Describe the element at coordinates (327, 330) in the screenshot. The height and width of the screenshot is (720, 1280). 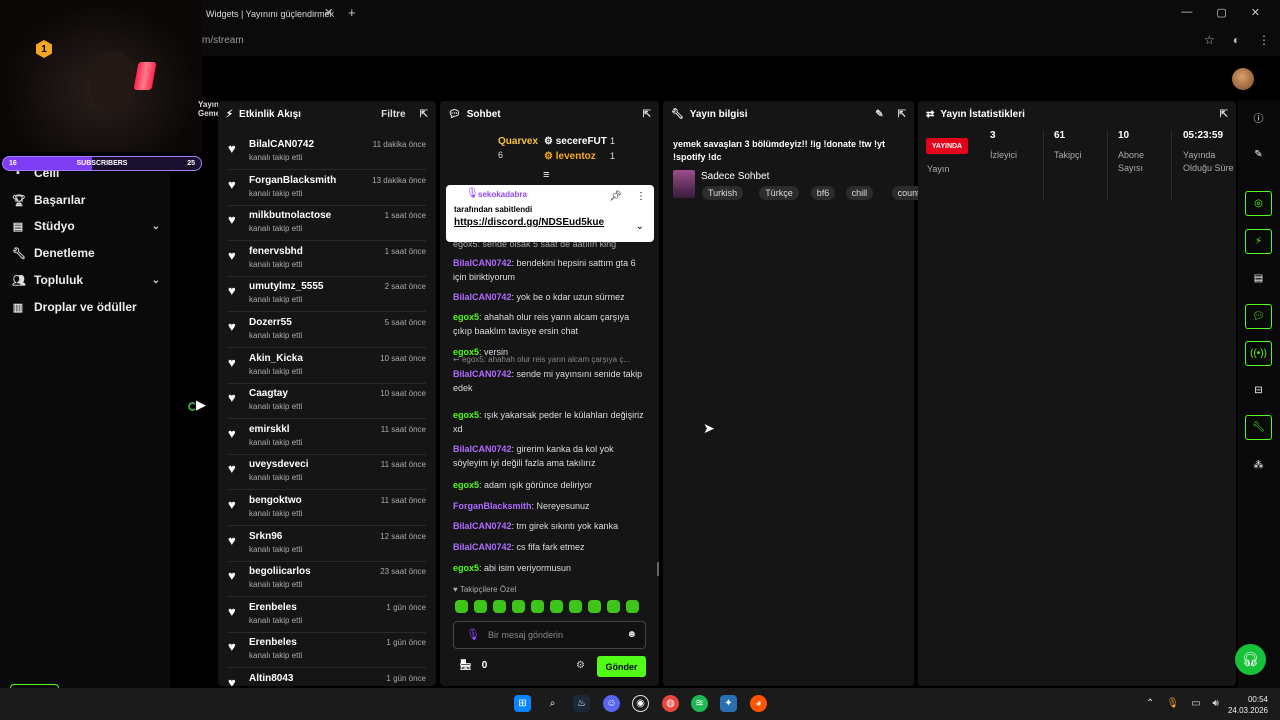
I see `activity-item: ♥ Dozerr55 kanalı takip etti 5 saat önce` at that location.